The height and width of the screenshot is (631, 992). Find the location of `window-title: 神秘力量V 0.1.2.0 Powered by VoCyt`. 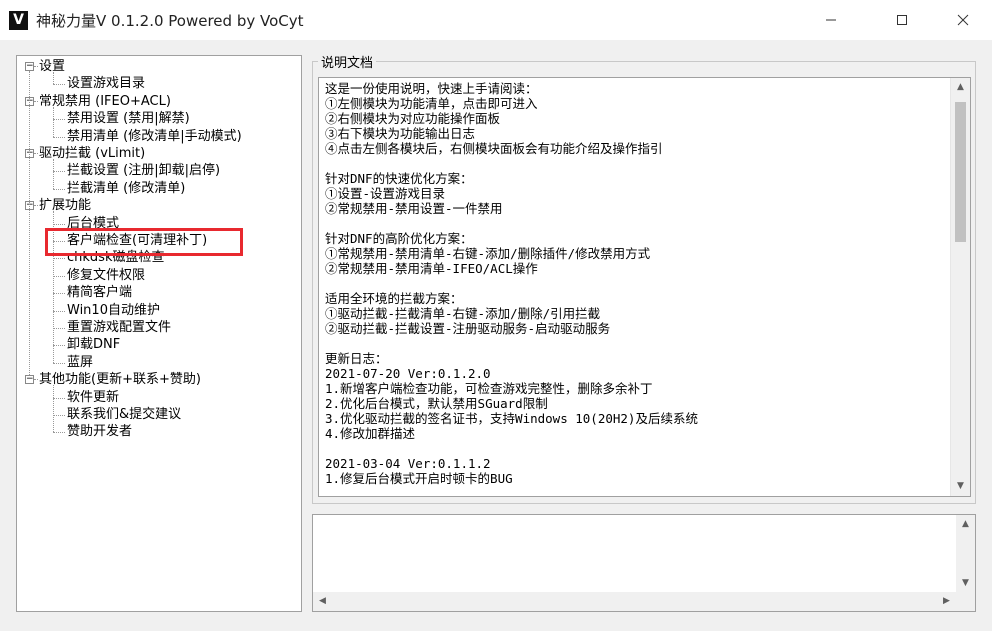

window-title: 神秘力量V 0.1.2.0 Powered by VoCyt is located at coordinates (170, 21).